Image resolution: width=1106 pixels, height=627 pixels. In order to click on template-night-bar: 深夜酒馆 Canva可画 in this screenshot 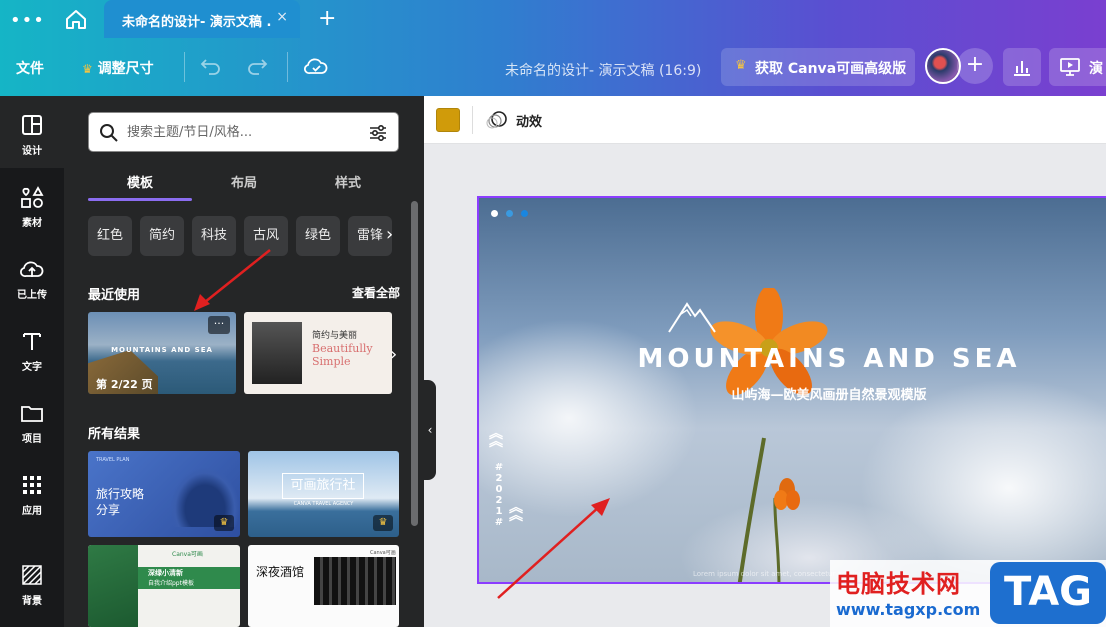, I will do `click(323, 586)`.